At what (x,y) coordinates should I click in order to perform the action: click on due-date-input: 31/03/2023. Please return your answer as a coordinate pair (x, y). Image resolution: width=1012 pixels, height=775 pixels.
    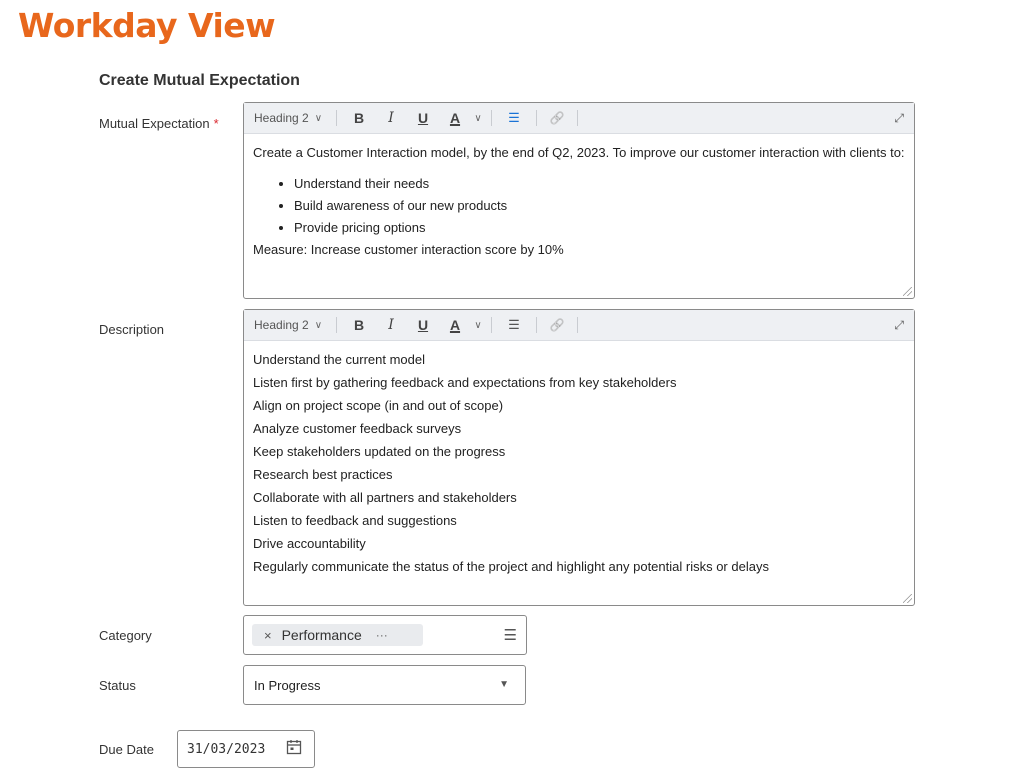
    Looking at the image, I should click on (246, 749).